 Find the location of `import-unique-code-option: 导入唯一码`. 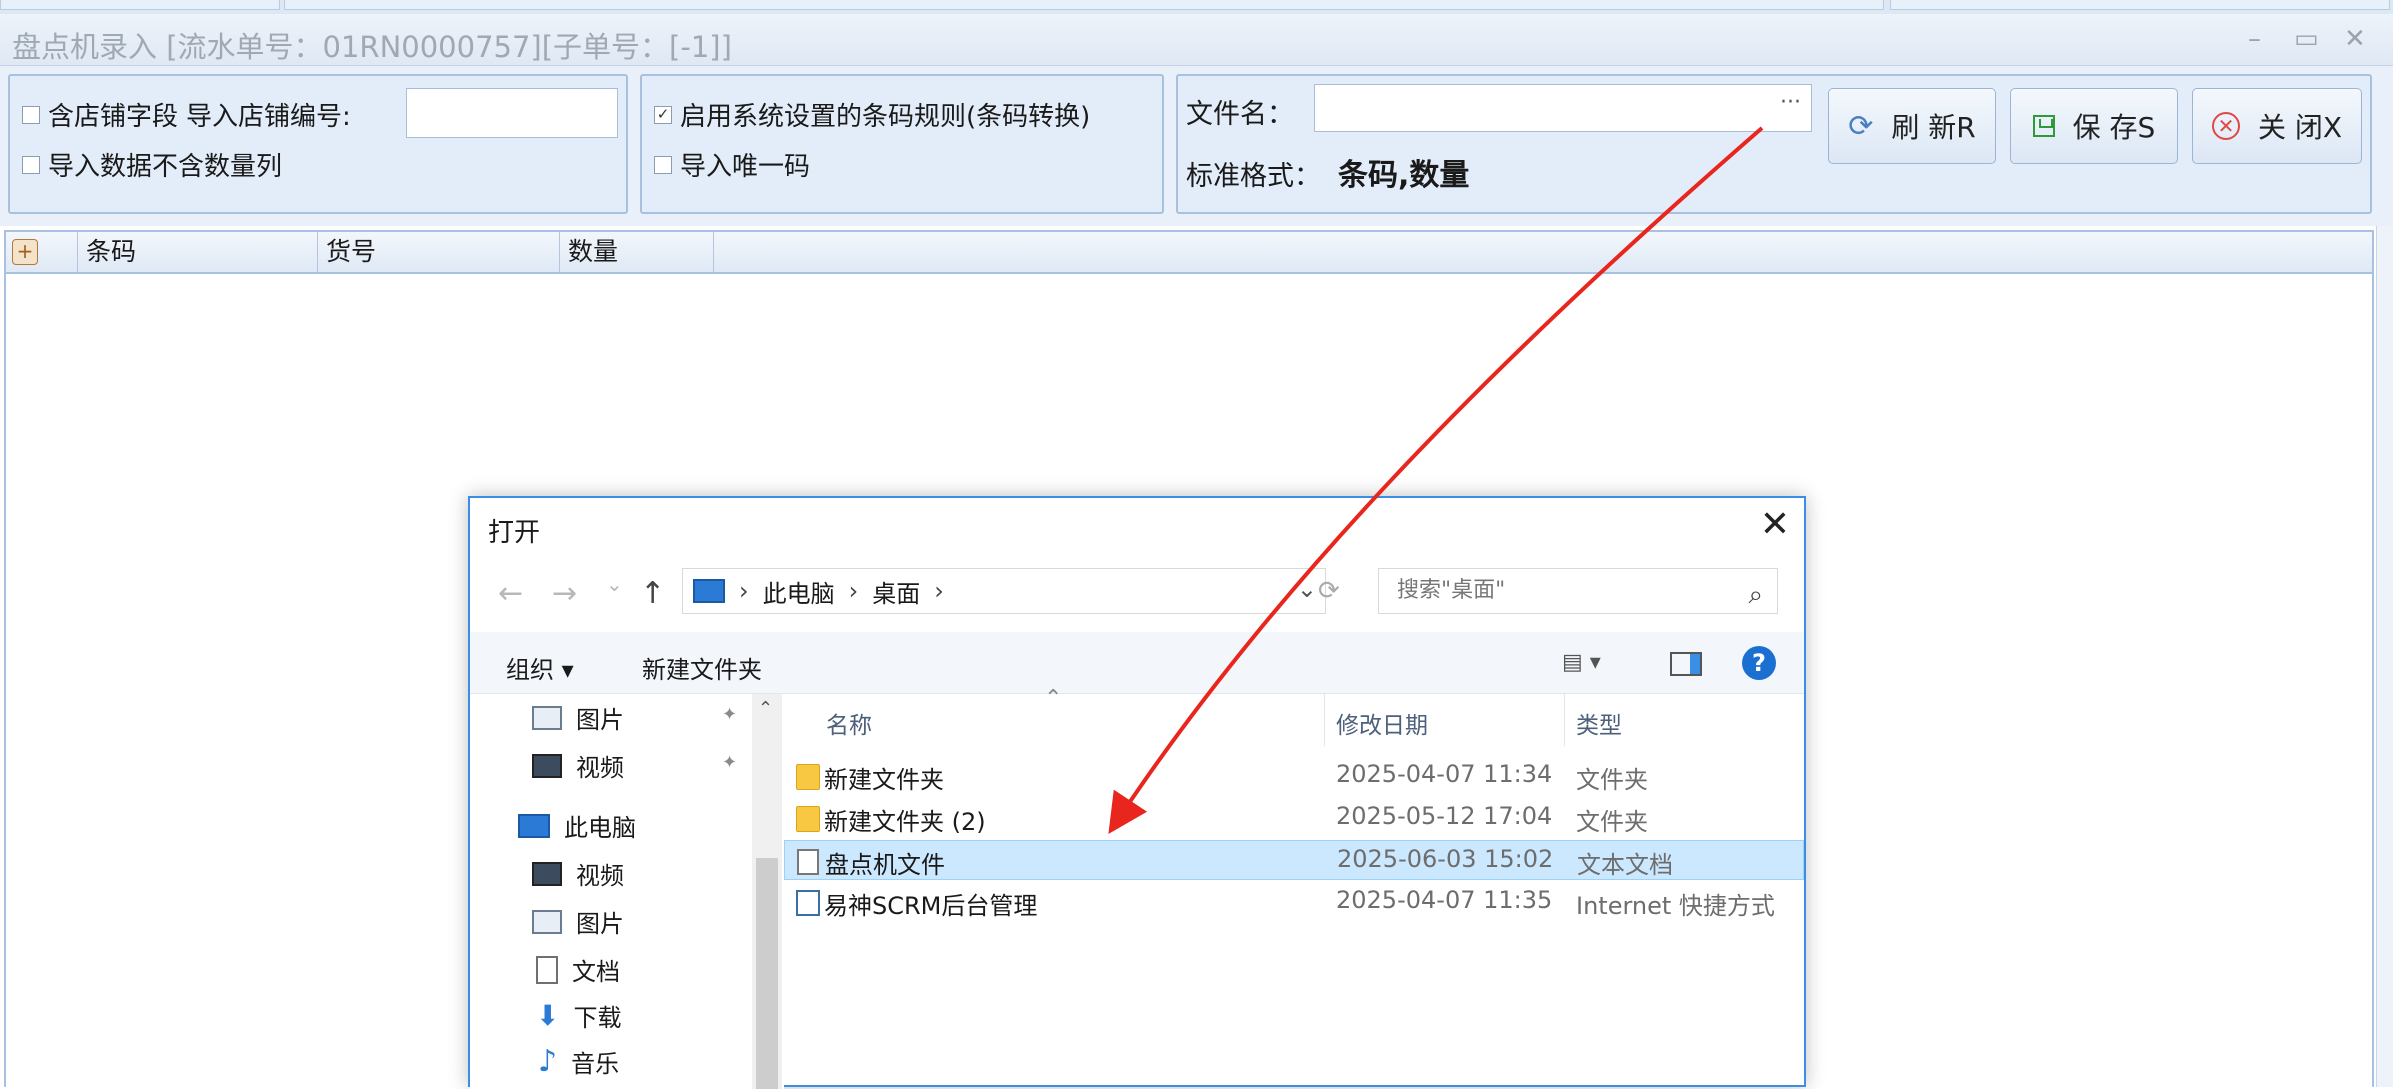

import-unique-code-option: 导入唯一码 is located at coordinates (732, 164).